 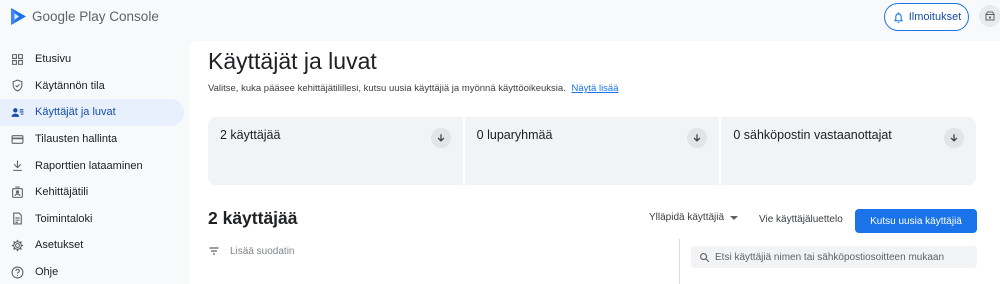 I want to click on store-icon, so click(x=990, y=16).